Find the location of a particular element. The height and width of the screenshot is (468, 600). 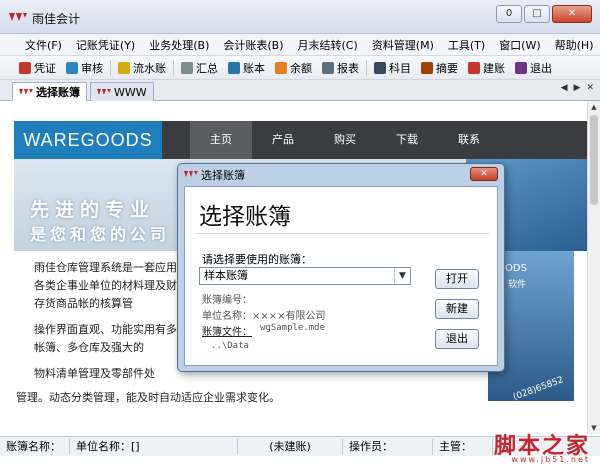

site-nav-home: 主页 is located at coordinates (221, 140).